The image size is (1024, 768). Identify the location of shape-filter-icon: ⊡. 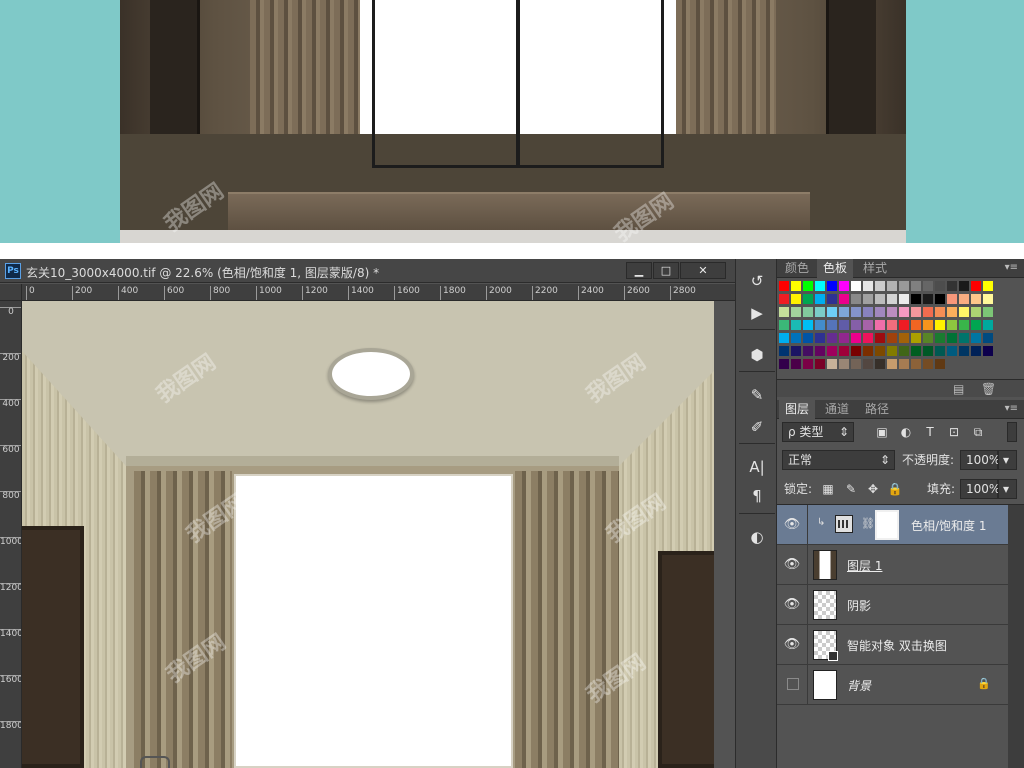
(954, 432).